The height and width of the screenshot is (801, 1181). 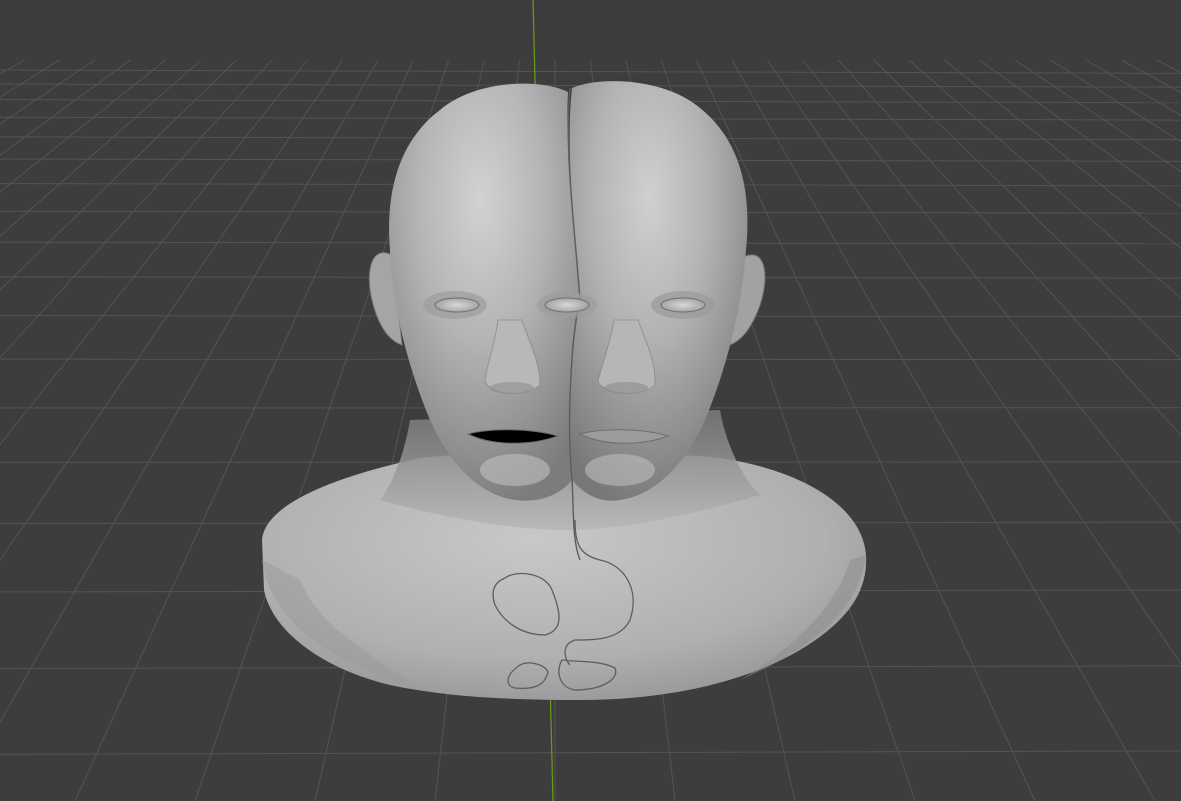 I want to click on chin-right, so click(x=620, y=470).